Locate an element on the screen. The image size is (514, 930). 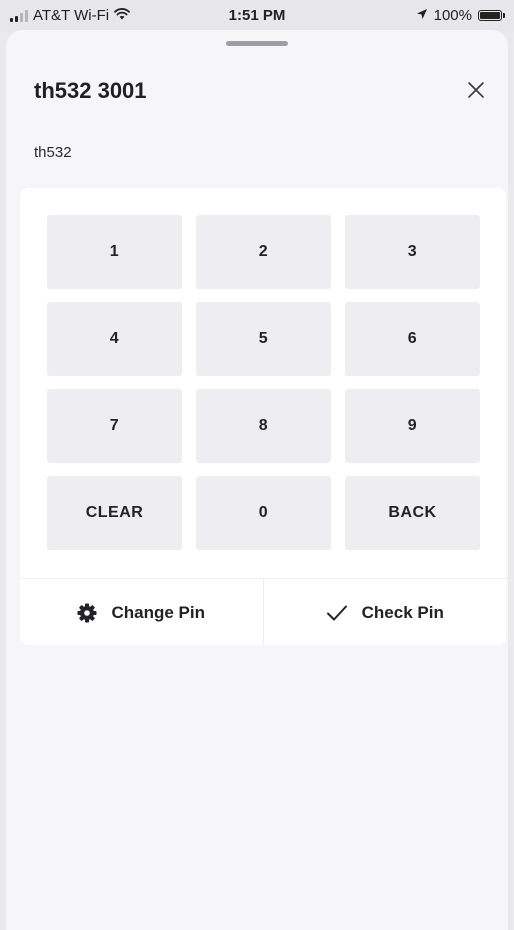
location-arrow-icon is located at coordinates (422, 15).